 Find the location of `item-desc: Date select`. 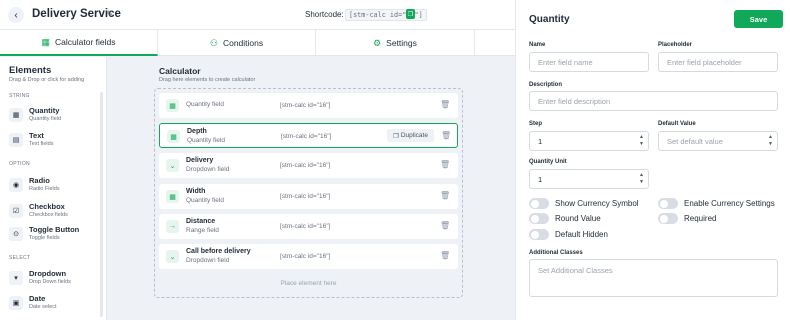

item-desc: Date select is located at coordinates (43, 307).